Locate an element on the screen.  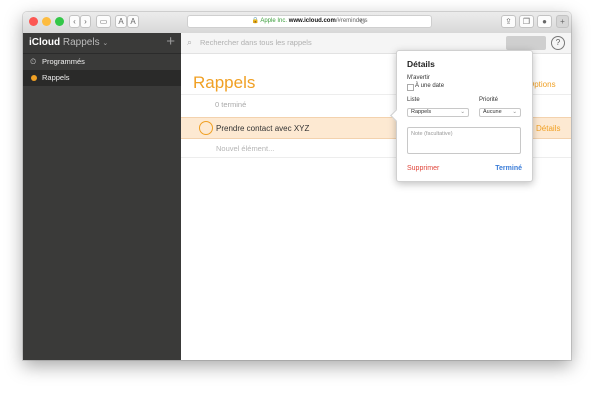
help-button: ? is located at coordinates (558, 43).